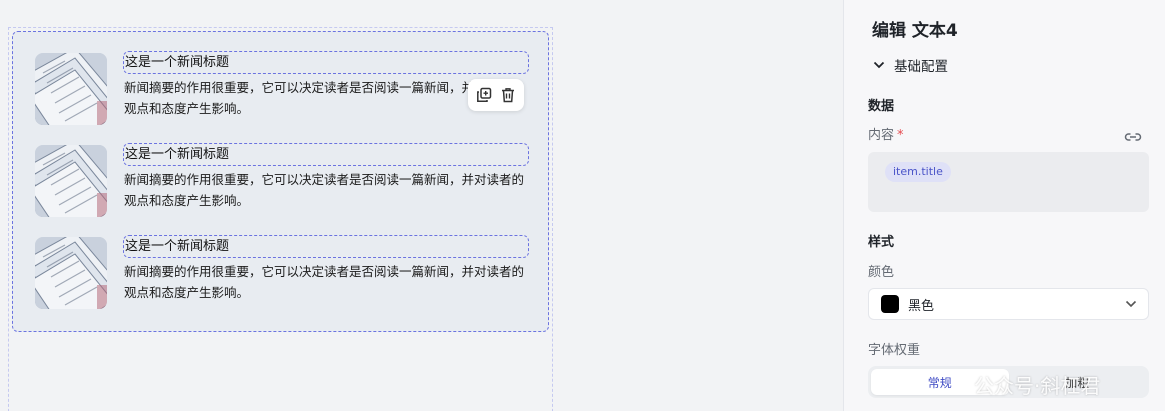  What do you see at coordinates (1037, 386) in the screenshot?
I see `watermark-text: 公众号·斜杠君` at bounding box center [1037, 386].